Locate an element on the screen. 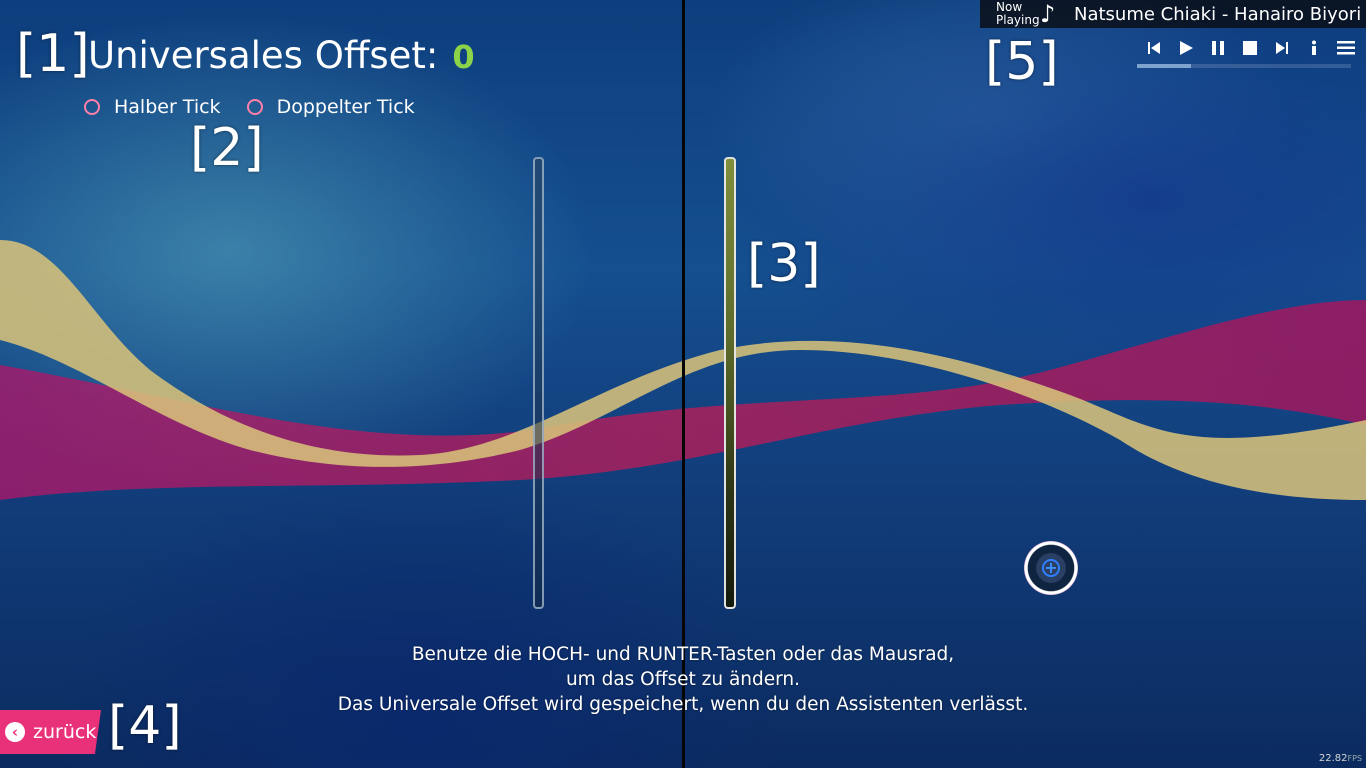 The width and height of the screenshot is (1366, 768). marker-2: [2] is located at coordinates (227, 148).